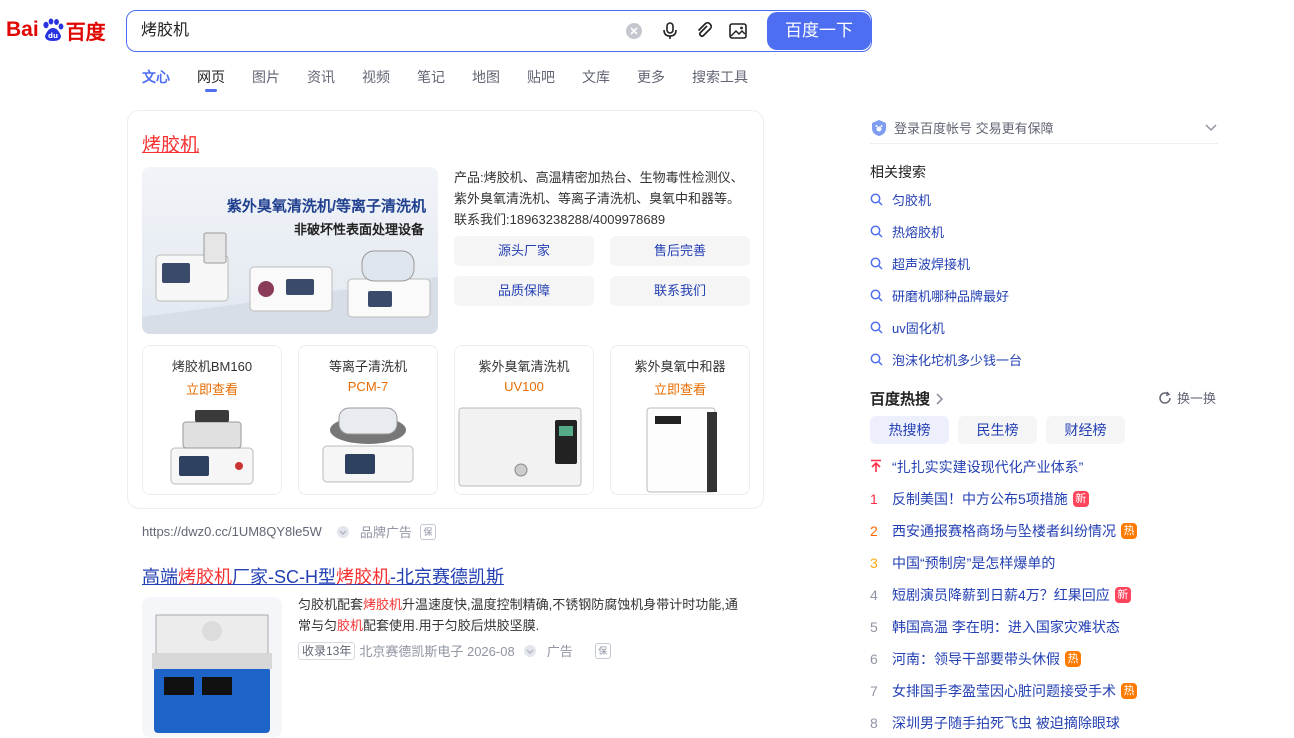  I want to click on ad-title: 烤胶机, so click(170, 143).